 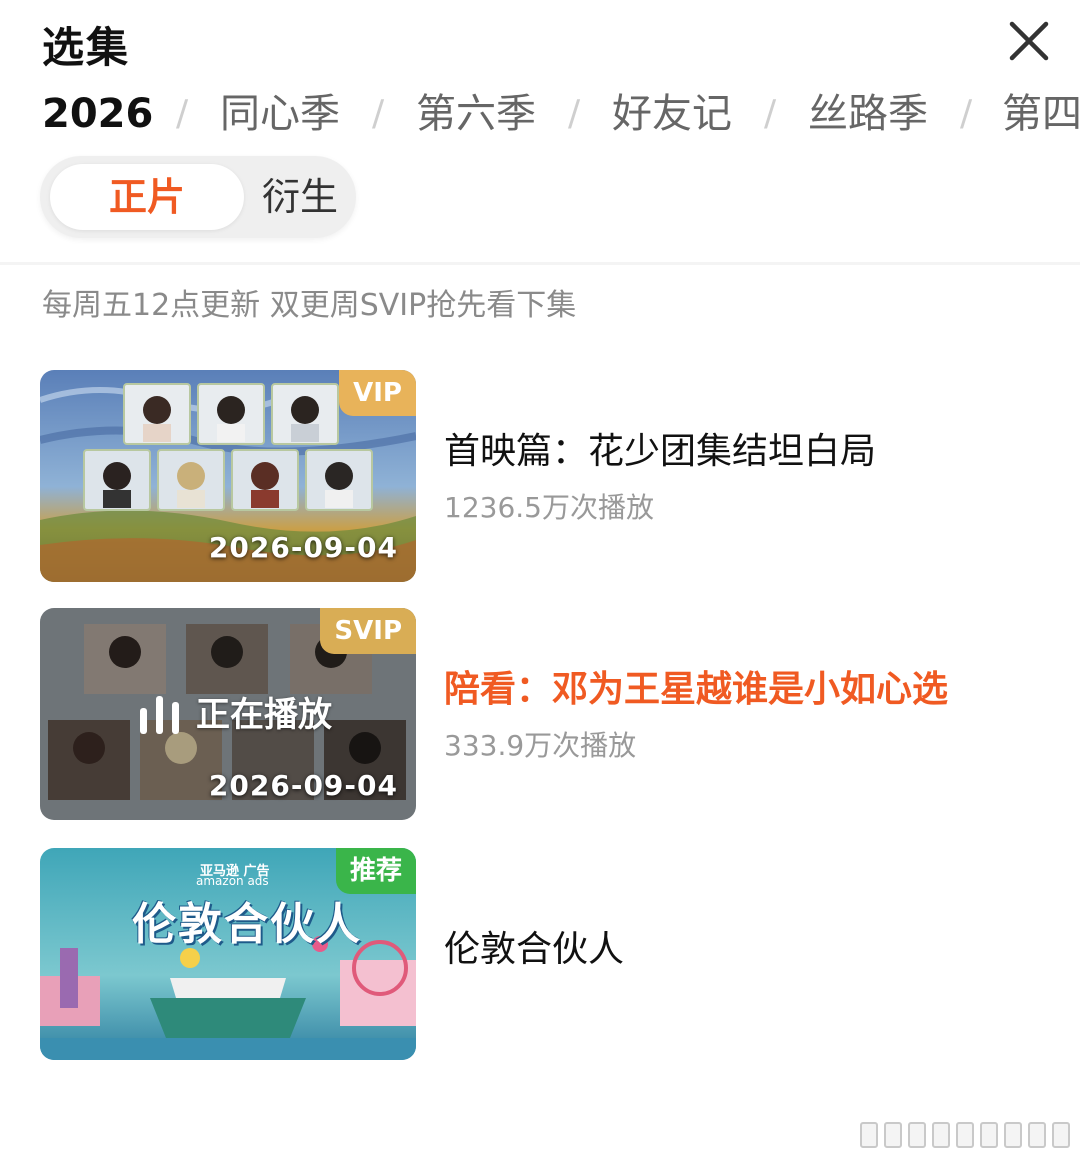 I want to click on tab-season-2026: 2026, so click(x=97, y=114).